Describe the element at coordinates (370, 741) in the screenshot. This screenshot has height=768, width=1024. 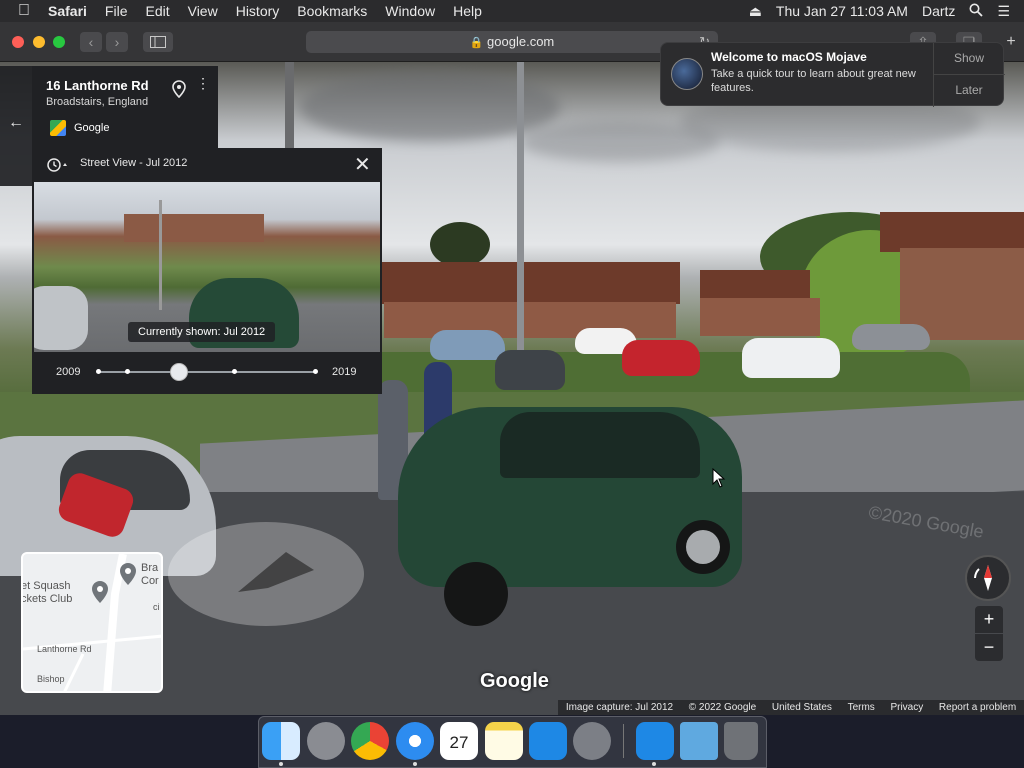
I see `chrome-icon` at that location.